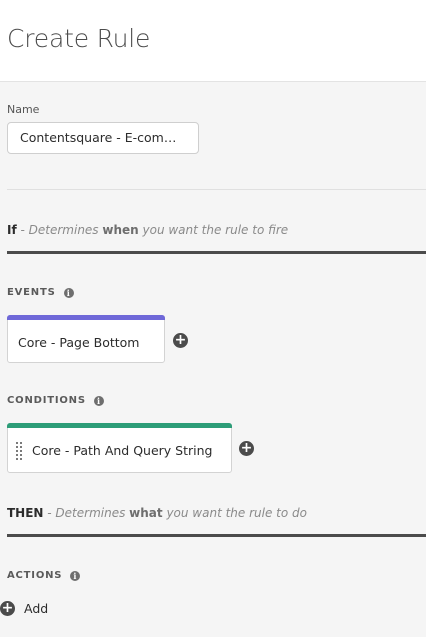 This screenshot has width=426, height=637. What do you see at coordinates (79, 342) in the screenshot?
I see `event-card-label: Core - Page Bottom` at bounding box center [79, 342].